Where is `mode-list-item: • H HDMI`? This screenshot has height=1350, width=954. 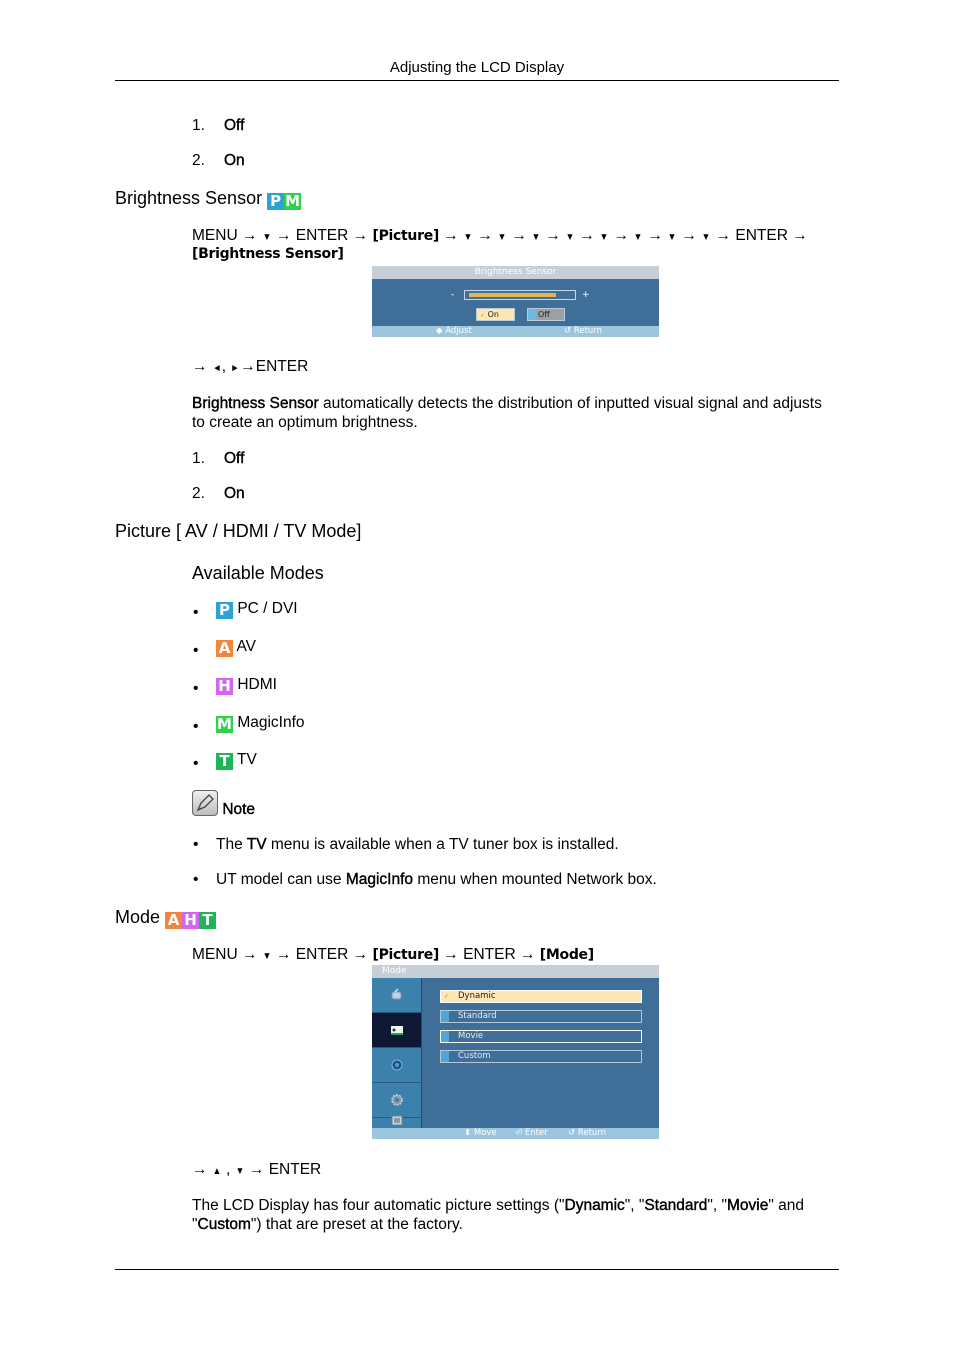 mode-list-item: • H HDMI is located at coordinates (235, 687).